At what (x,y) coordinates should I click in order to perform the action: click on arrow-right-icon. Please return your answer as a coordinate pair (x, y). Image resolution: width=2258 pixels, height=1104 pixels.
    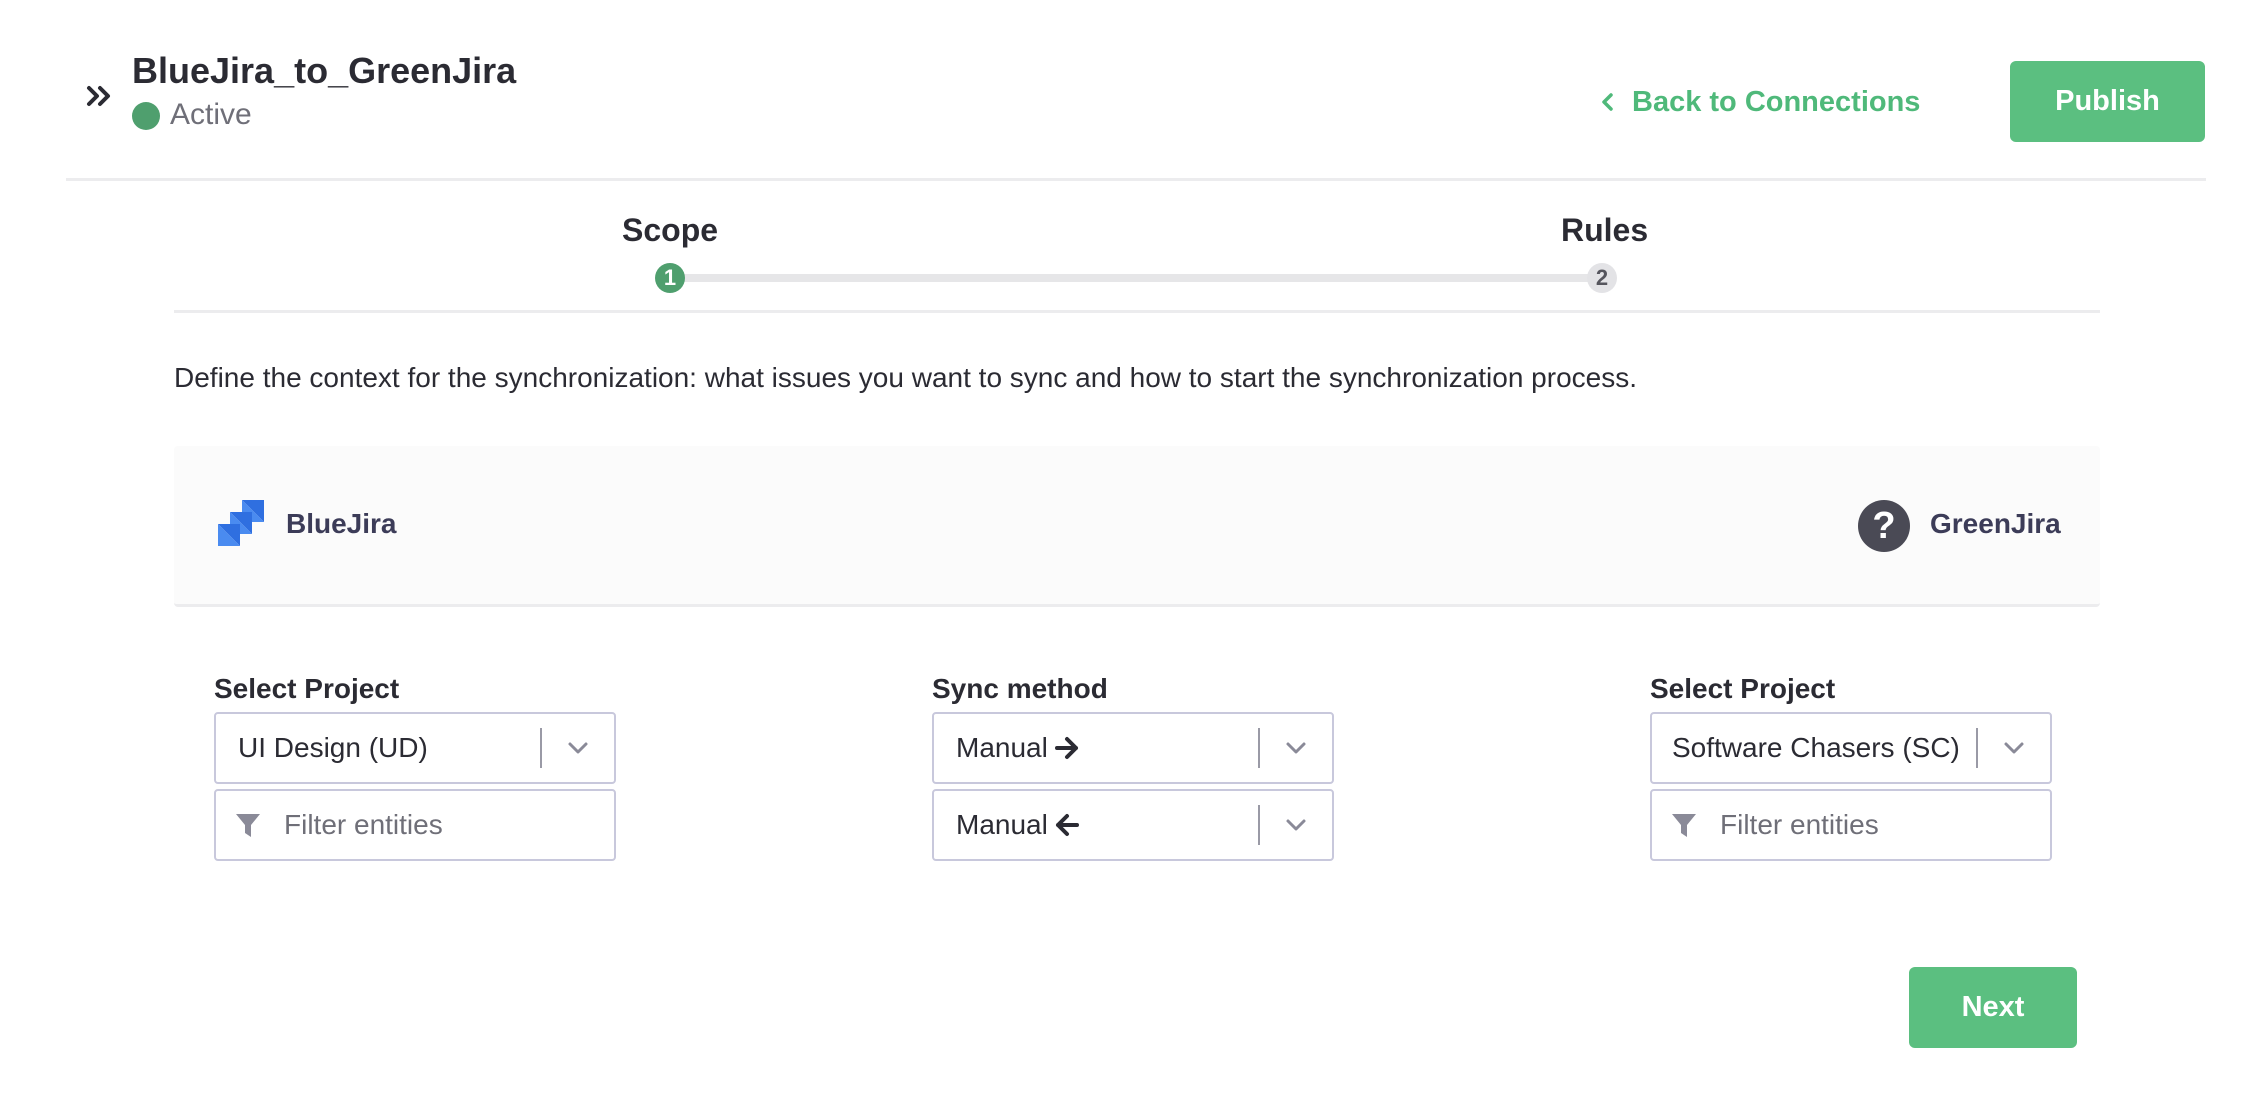
    Looking at the image, I should click on (1066, 748).